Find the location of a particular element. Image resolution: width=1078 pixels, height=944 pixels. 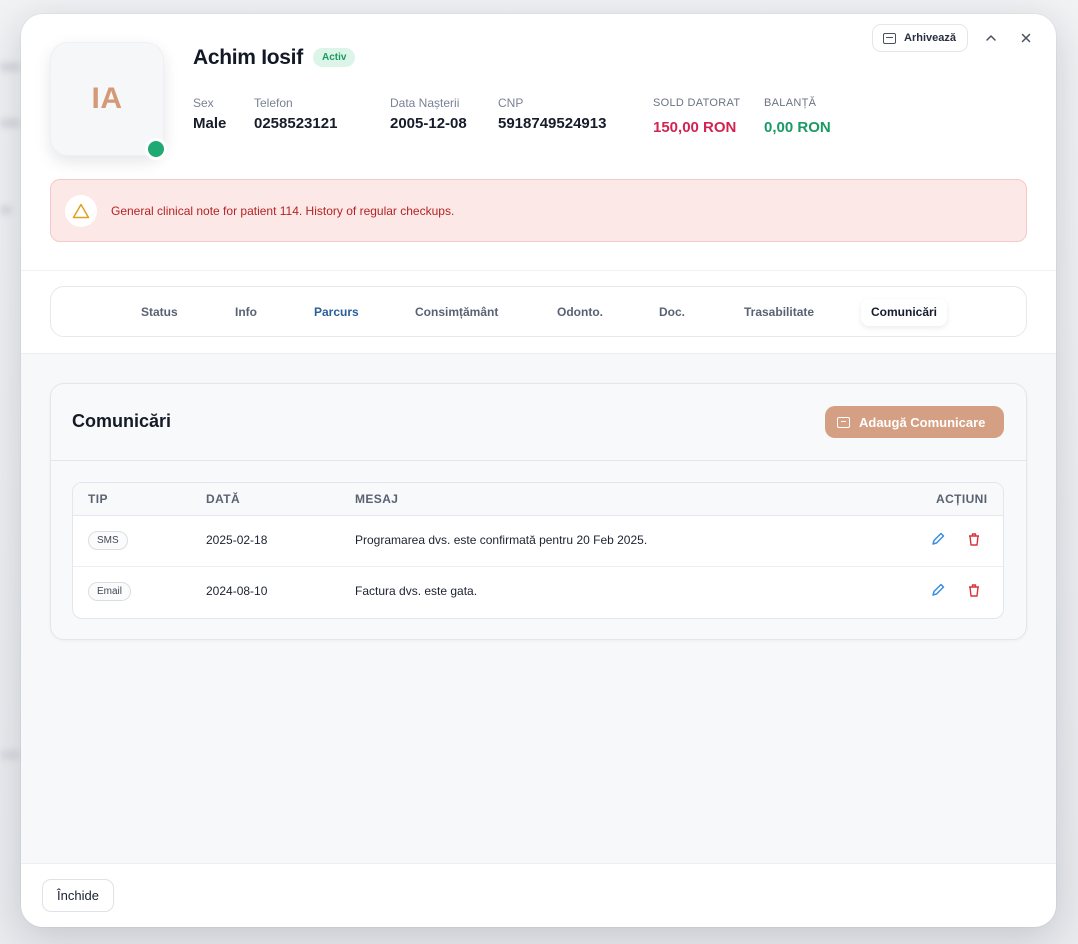

collapse-button is located at coordinates (991, 38).